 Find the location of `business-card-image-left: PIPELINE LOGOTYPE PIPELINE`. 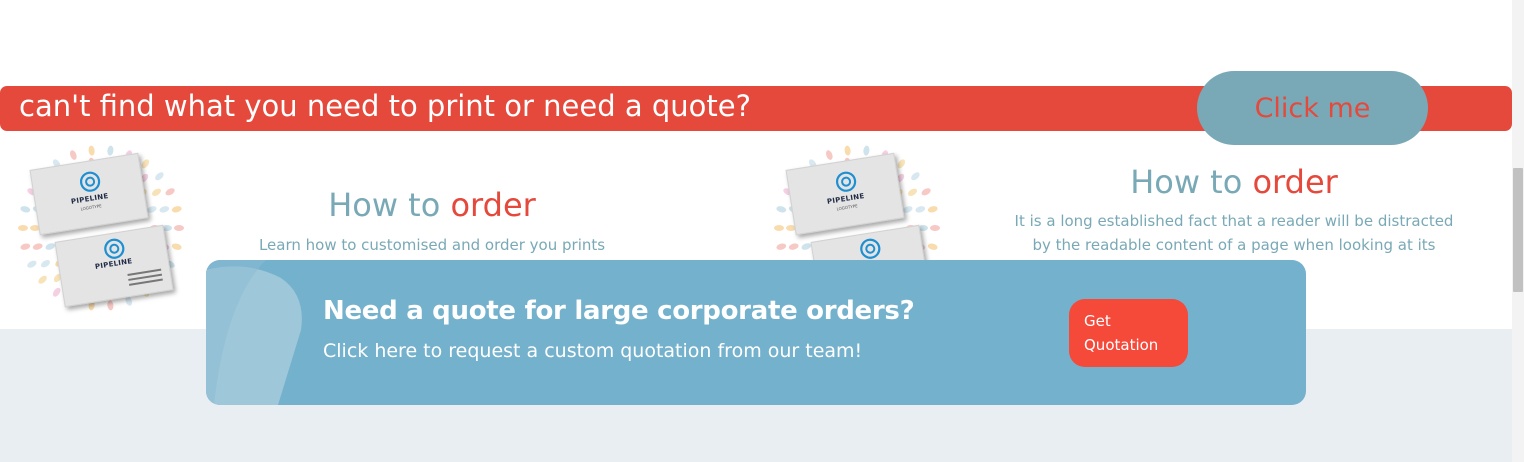

business-card-image-left: PIPELINE LOGOTYPE PIPELINE is located at coordinates (101, 228).